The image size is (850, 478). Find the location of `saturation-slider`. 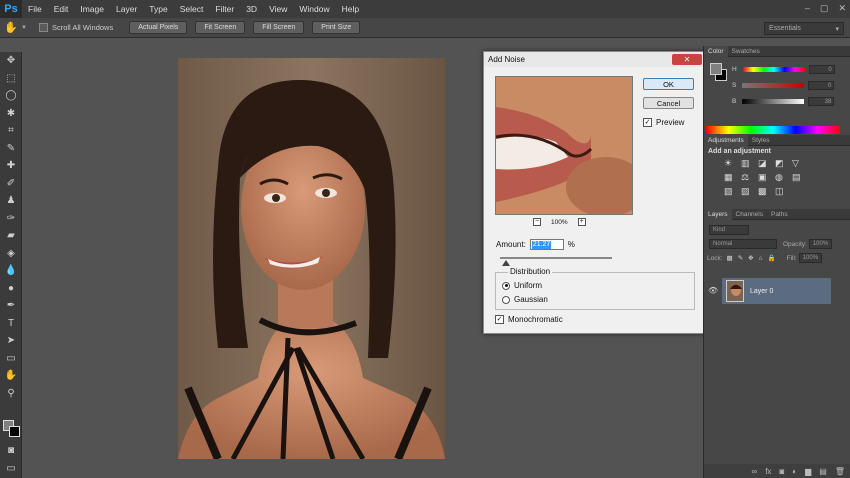

saturation-slider is located at coordinates (773, 85).